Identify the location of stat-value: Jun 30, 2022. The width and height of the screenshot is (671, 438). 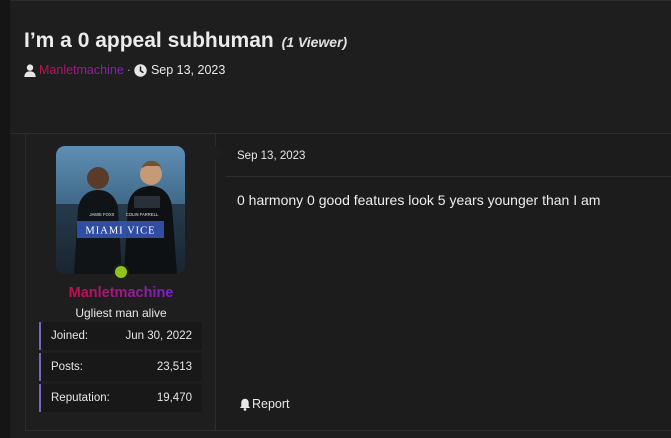
(158, 336).